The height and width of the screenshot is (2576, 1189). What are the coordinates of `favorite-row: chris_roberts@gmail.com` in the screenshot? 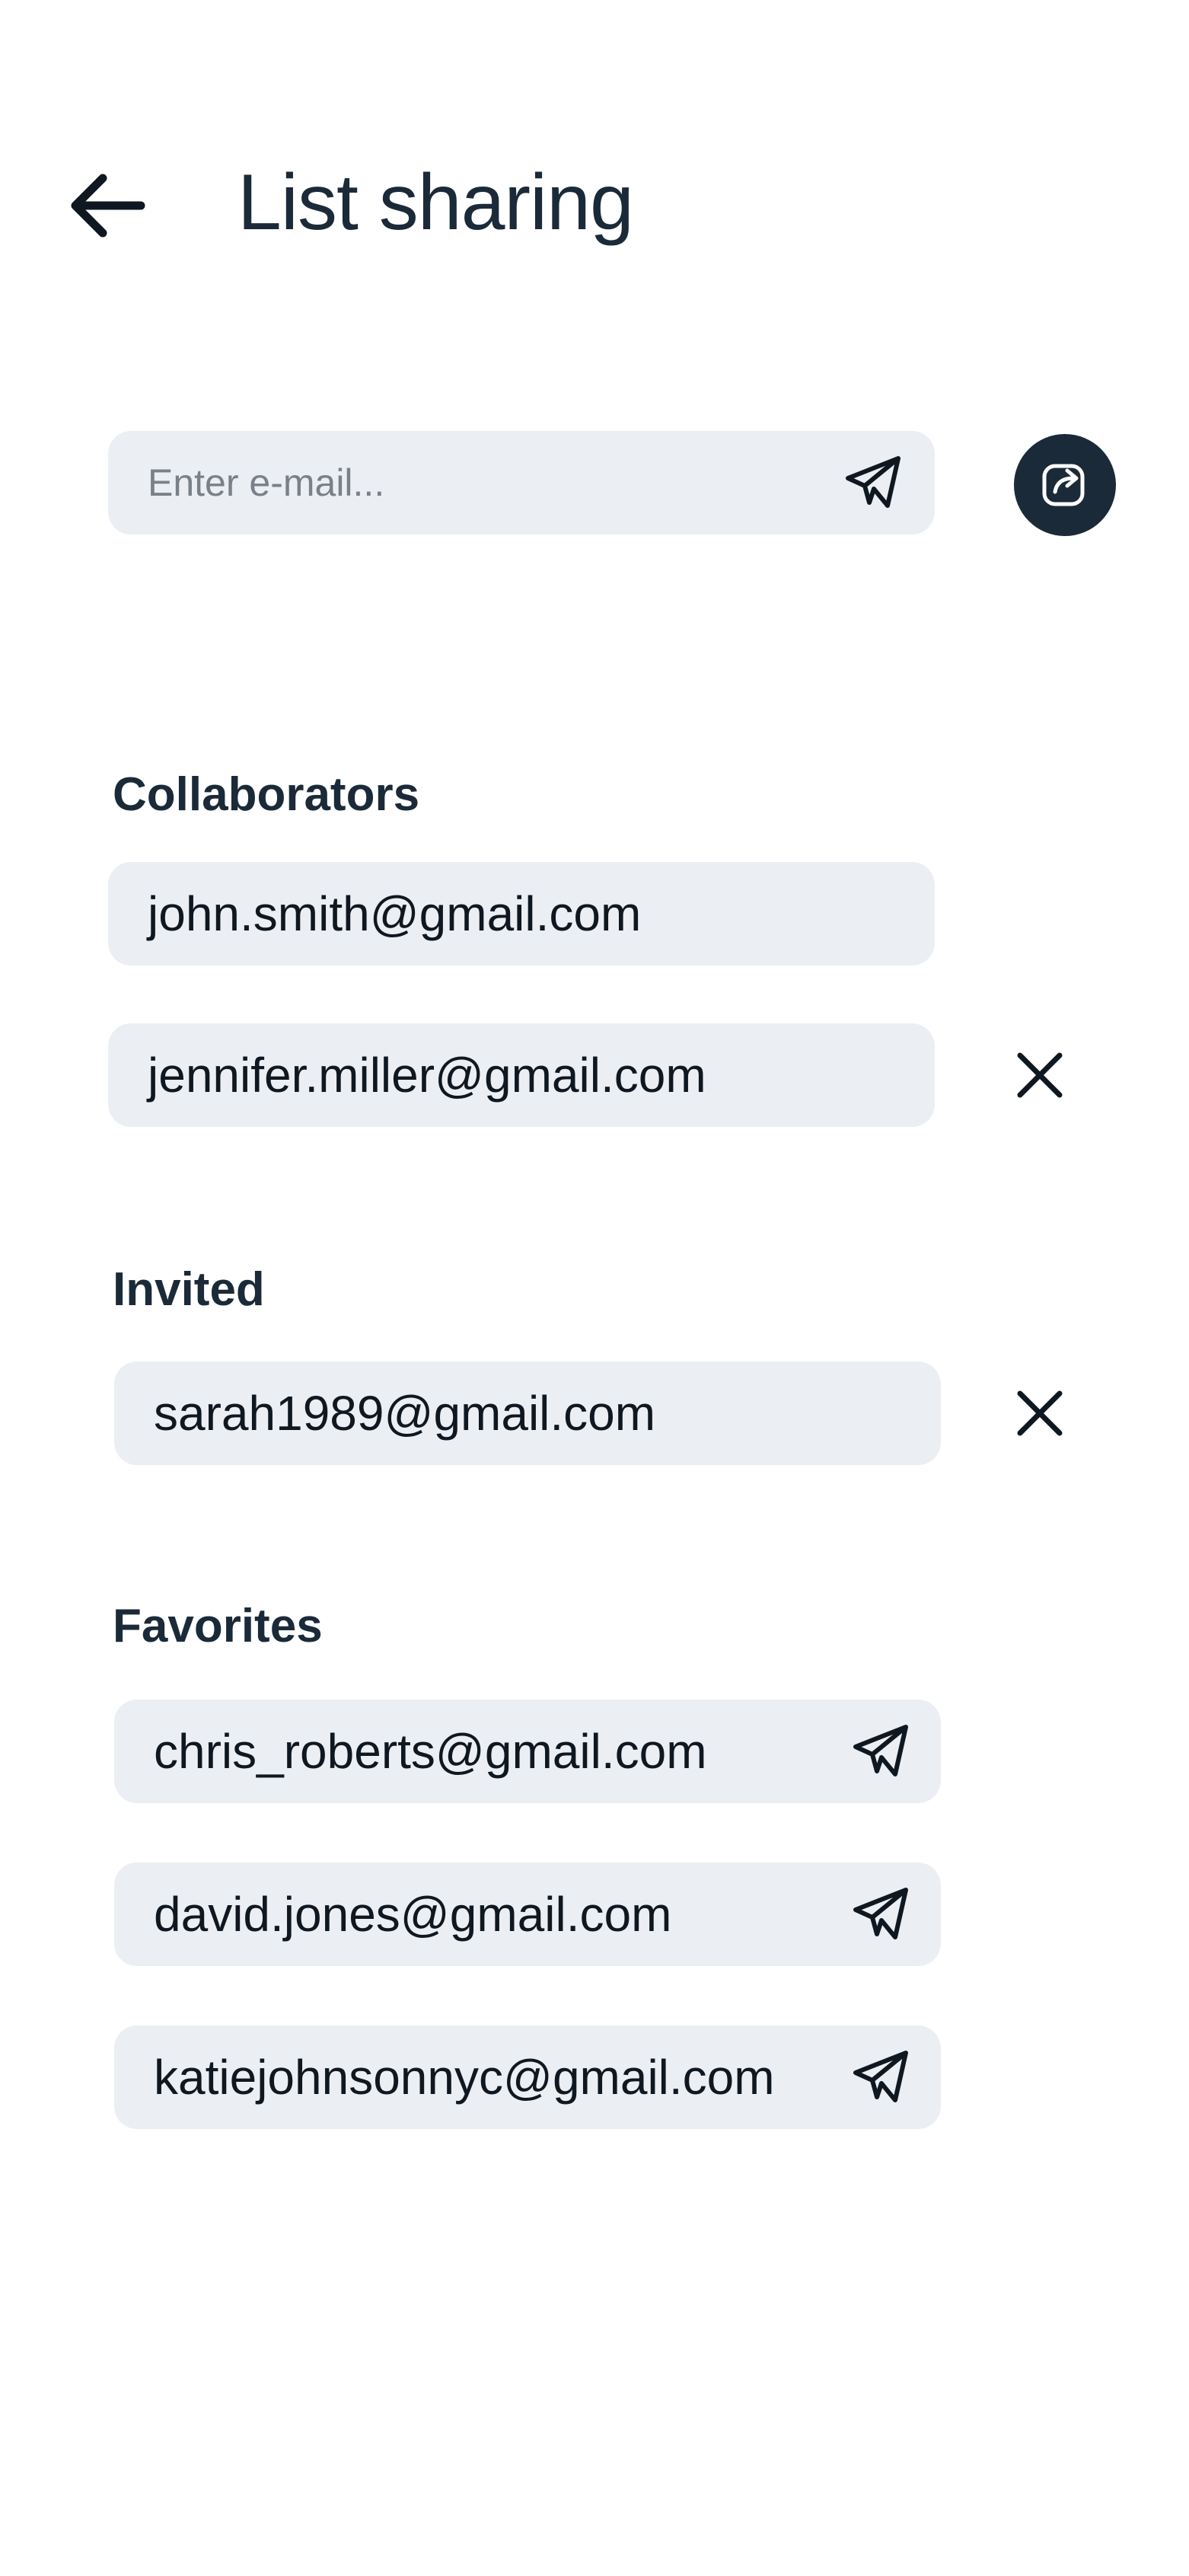 It's located at (527, 1751).